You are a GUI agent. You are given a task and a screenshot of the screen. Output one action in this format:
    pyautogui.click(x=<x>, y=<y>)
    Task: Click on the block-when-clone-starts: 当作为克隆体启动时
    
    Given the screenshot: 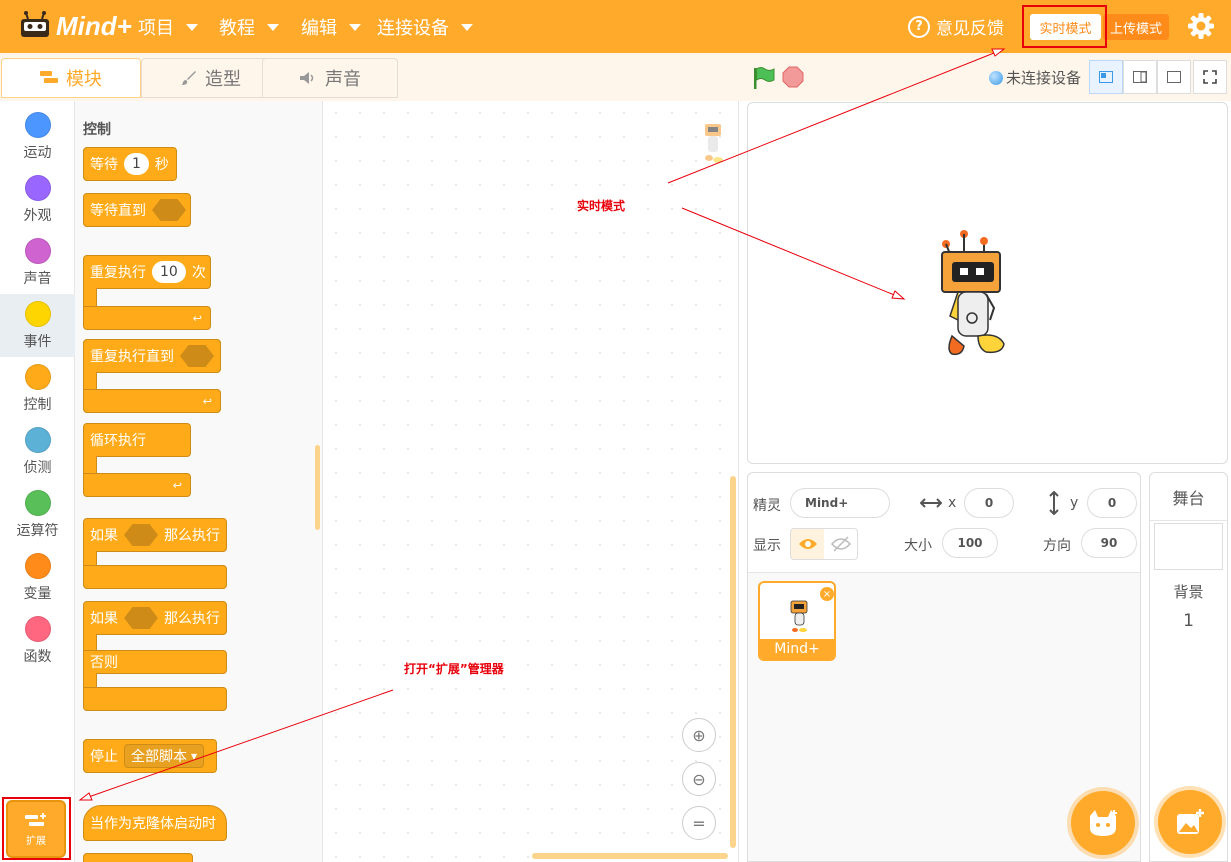 What is the action you would take?
    pyautogui.click(x=155, y=823)
    